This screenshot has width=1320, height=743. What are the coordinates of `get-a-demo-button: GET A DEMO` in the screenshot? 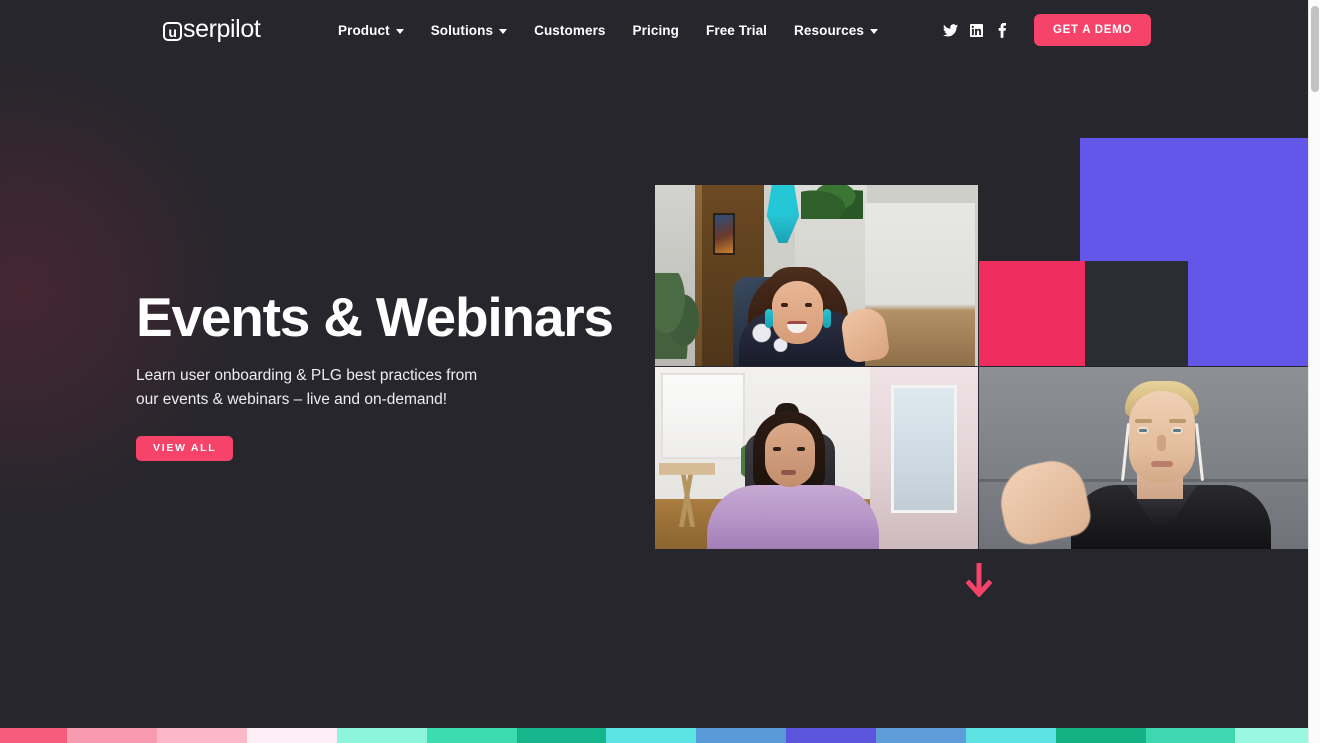 It's located at (1092, 30).